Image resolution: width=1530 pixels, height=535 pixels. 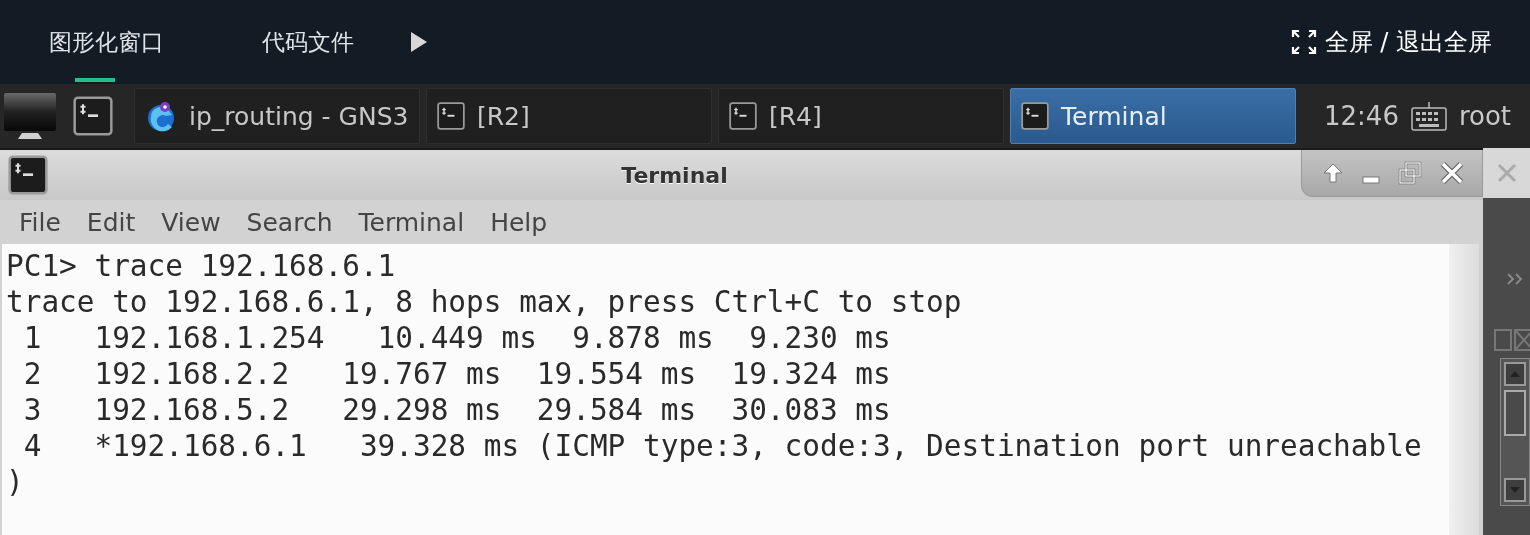 What do you see at coordinates (674, 175) in the screenshot?
I see `window-title: Terminal` at bounding box center [674, 175].